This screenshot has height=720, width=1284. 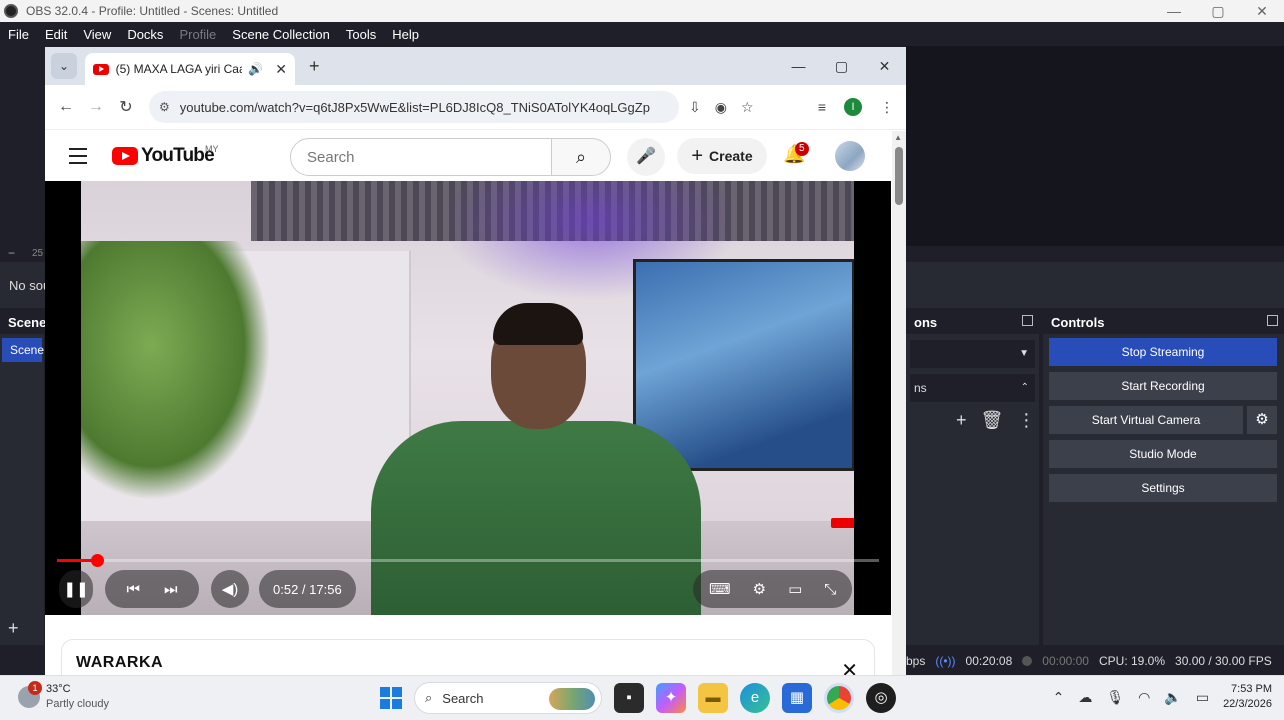 I want to click on add-scene-button: +, so click(x=13, y=628).